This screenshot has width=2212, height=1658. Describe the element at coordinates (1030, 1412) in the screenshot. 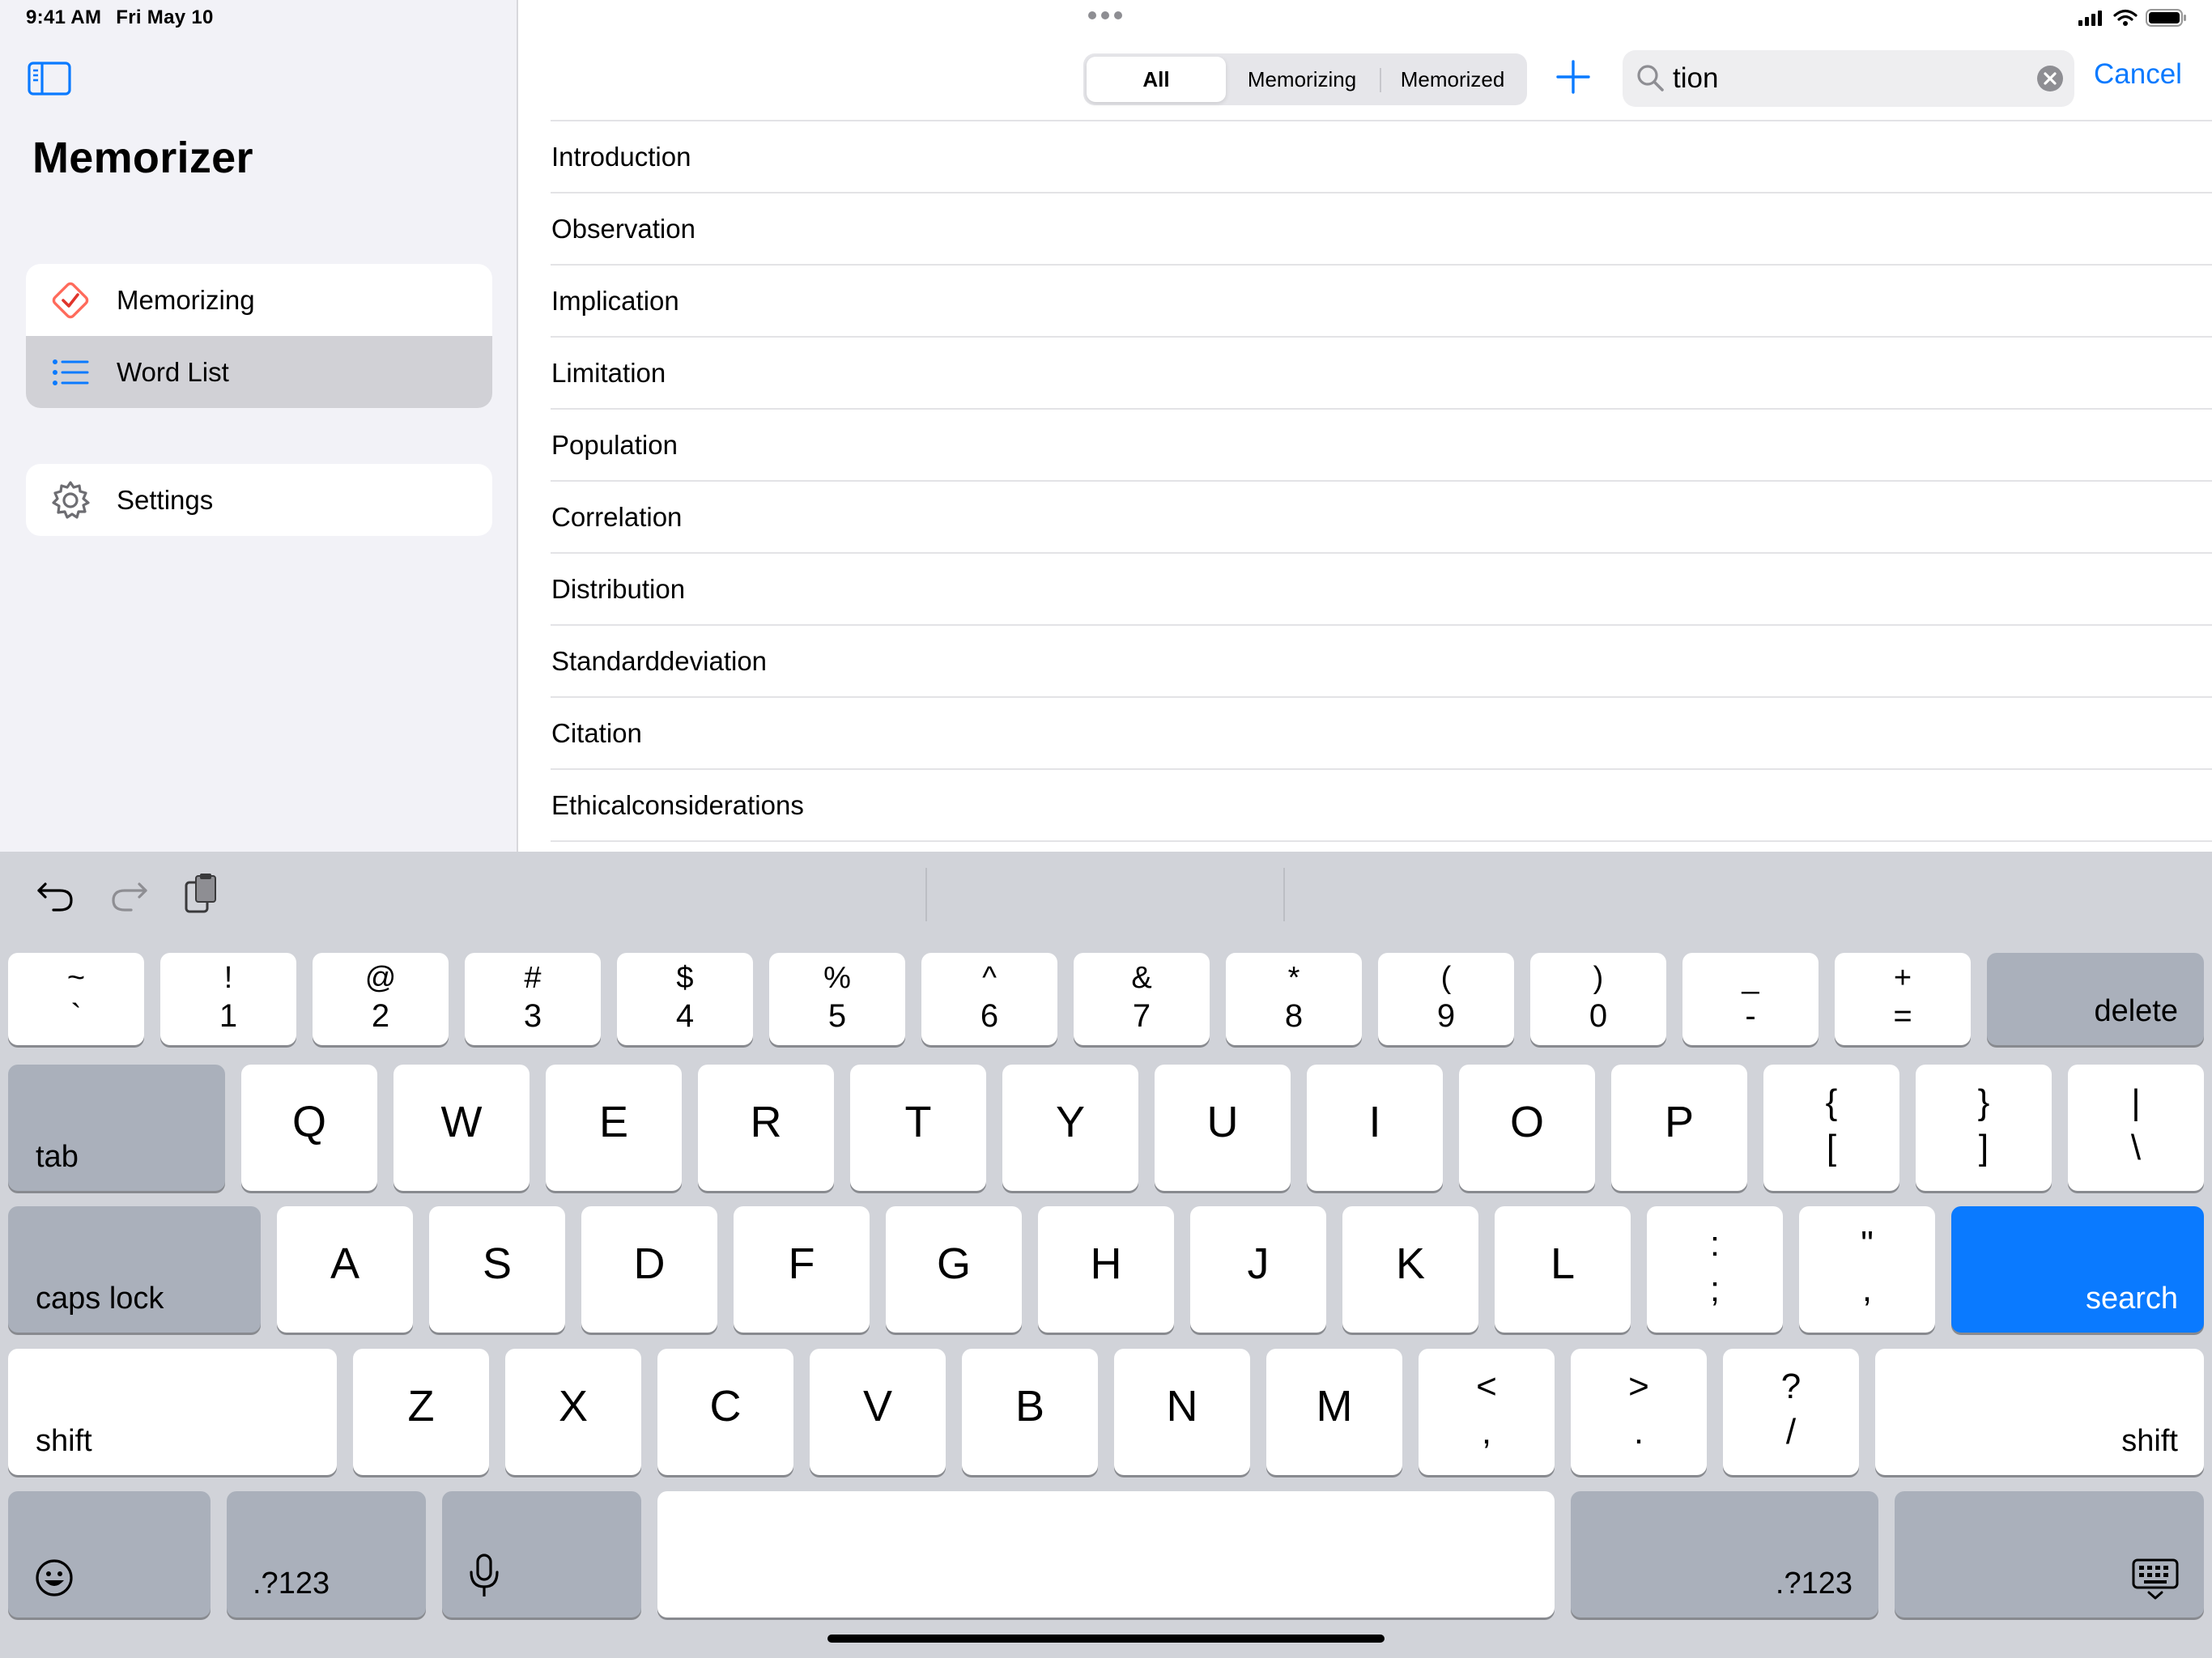

I see `key-b: B` at that location.